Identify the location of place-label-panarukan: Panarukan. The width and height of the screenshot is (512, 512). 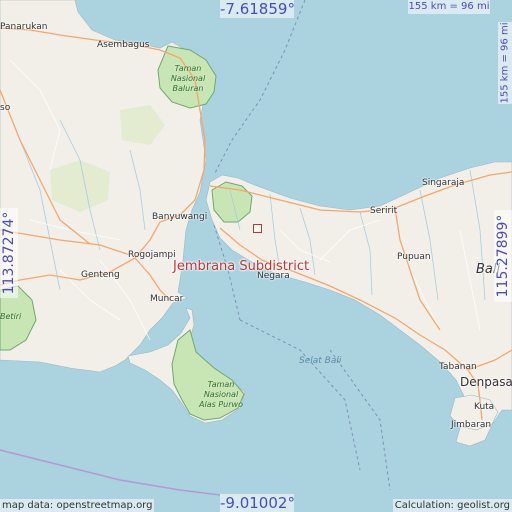
(24, 27).